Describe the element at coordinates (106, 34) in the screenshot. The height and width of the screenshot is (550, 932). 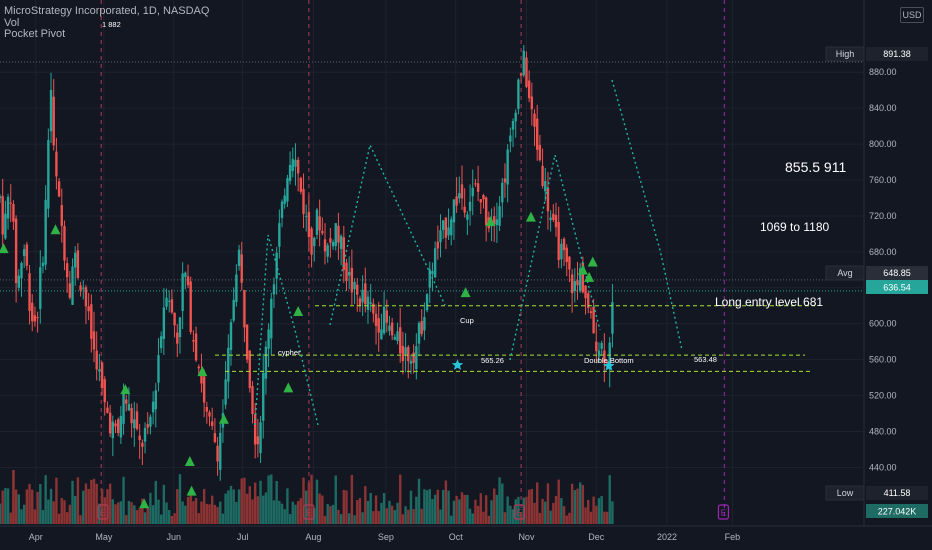
I see `pocket-pivot-indicator-label: Pocket Pivot` at that location.